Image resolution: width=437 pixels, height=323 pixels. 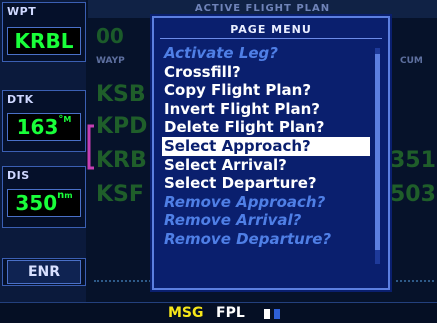 I want to click on bg-waypoint-row: KSF, so click(x=120, y=194).